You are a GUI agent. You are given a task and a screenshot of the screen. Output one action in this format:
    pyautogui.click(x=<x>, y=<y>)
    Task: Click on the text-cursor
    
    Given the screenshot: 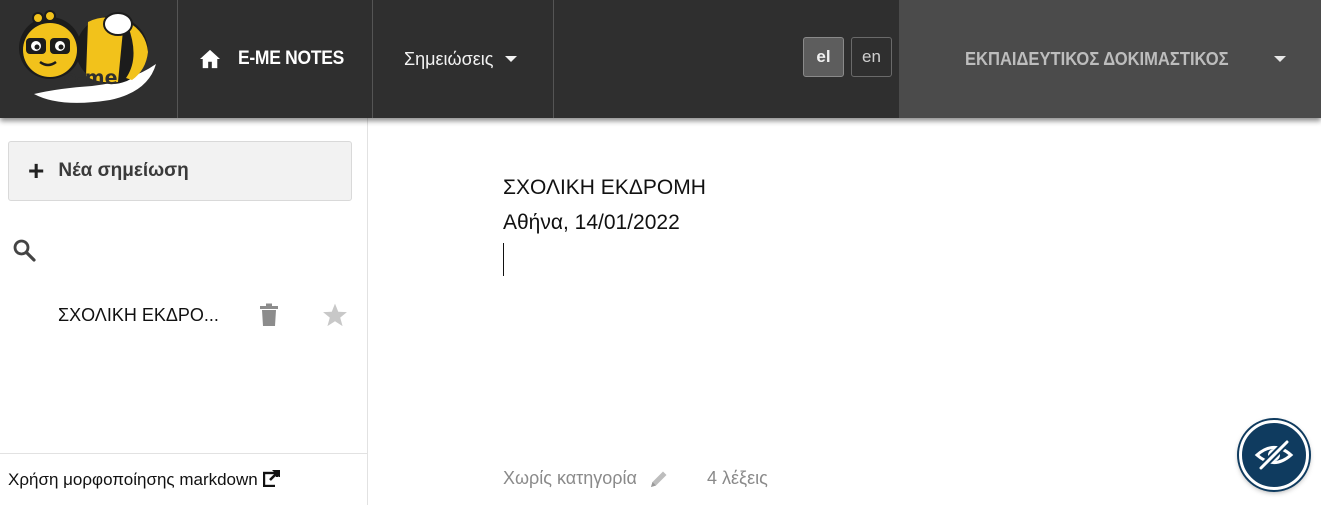 What is the action you would take?
    pyautogui.click(x=503, y=259)
    